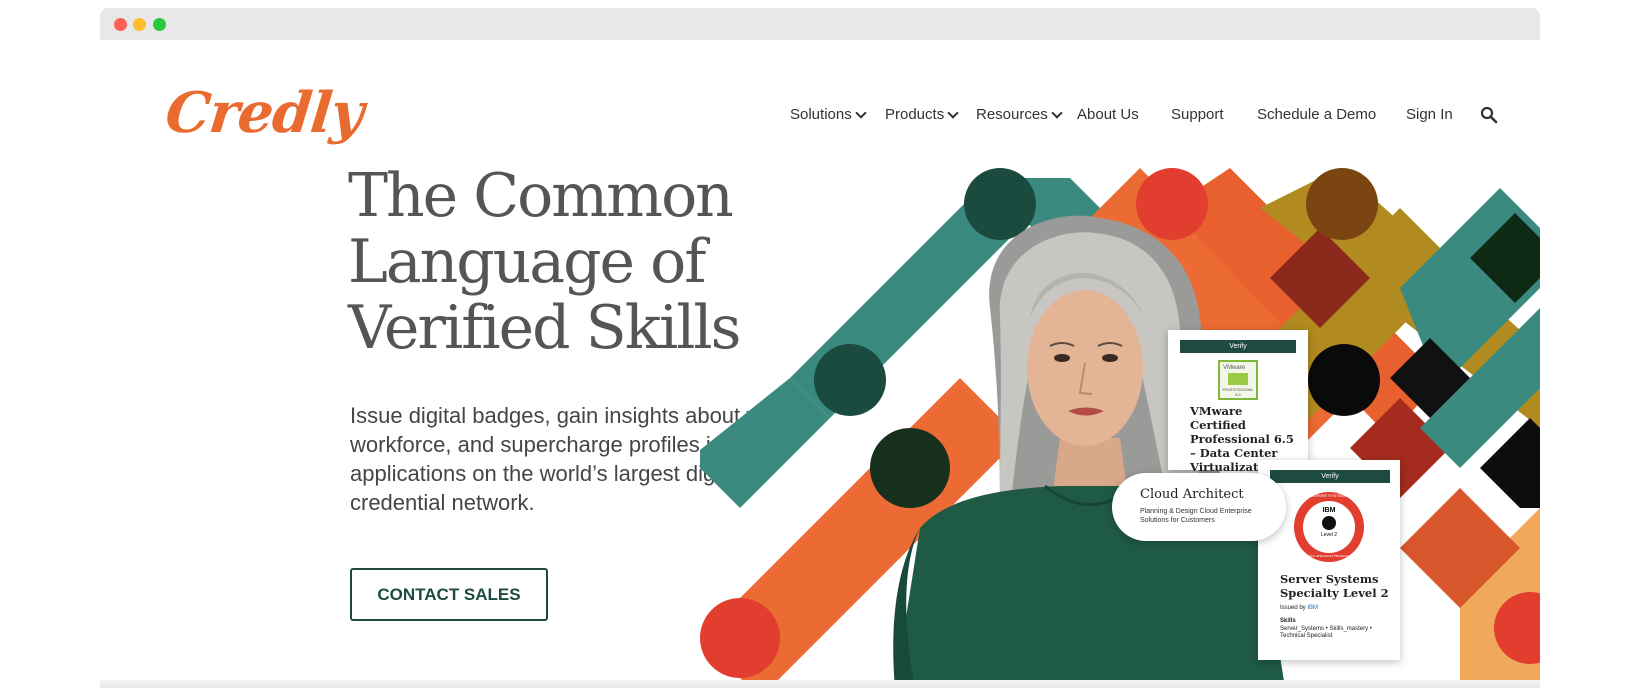 The height and width of the screenshot is (696, 1640). I want to click on nav-support: Support, so click(1197, 114).